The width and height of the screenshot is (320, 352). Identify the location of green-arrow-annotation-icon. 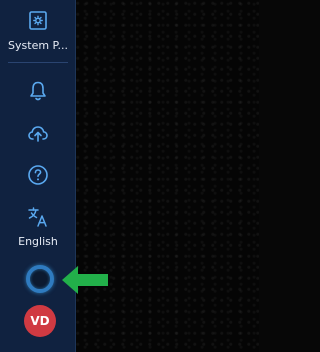
(85, 280).